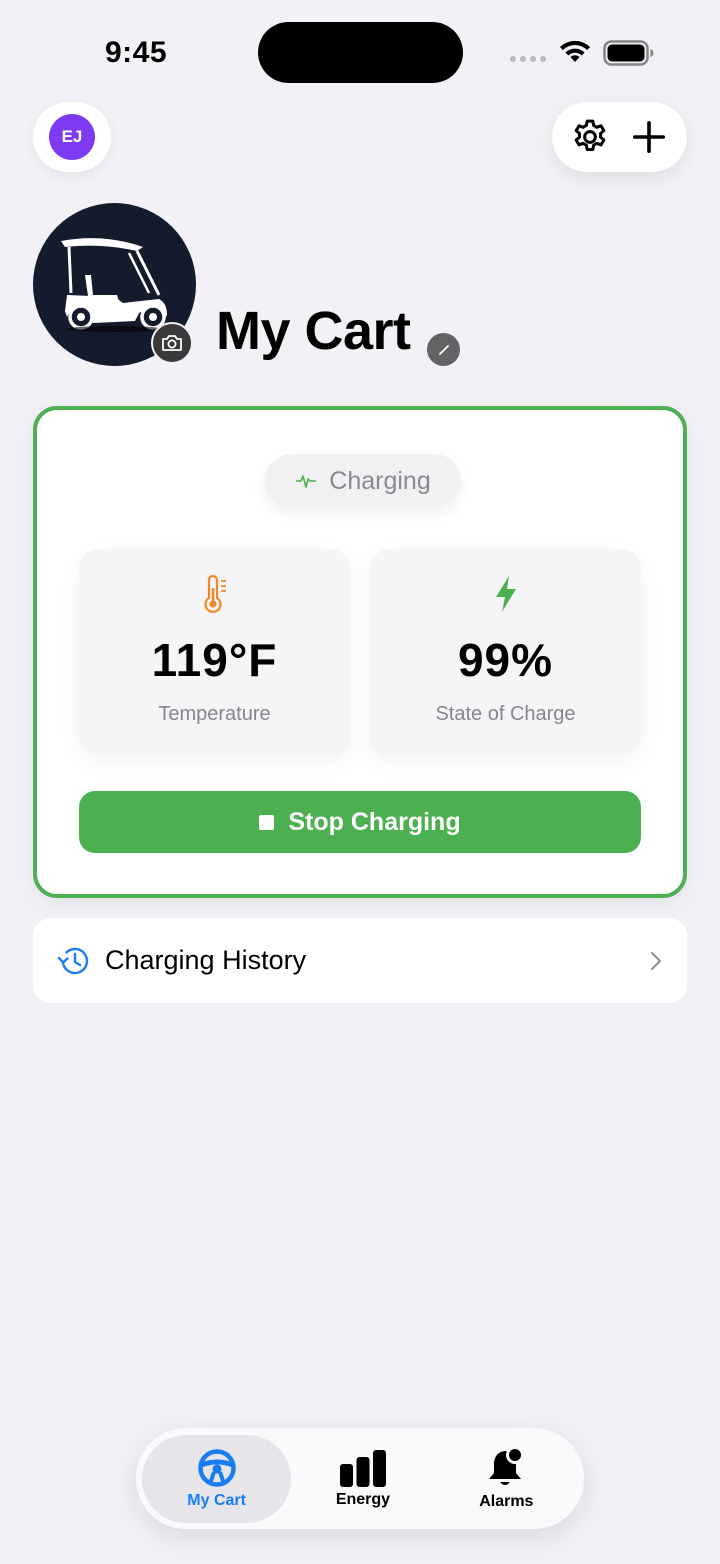 This screenshot has height=1564, width=720. What do you see at coordinates (505, 594) in the screenshot?
I see `bolt-icon` at bounding box center [505, 594].